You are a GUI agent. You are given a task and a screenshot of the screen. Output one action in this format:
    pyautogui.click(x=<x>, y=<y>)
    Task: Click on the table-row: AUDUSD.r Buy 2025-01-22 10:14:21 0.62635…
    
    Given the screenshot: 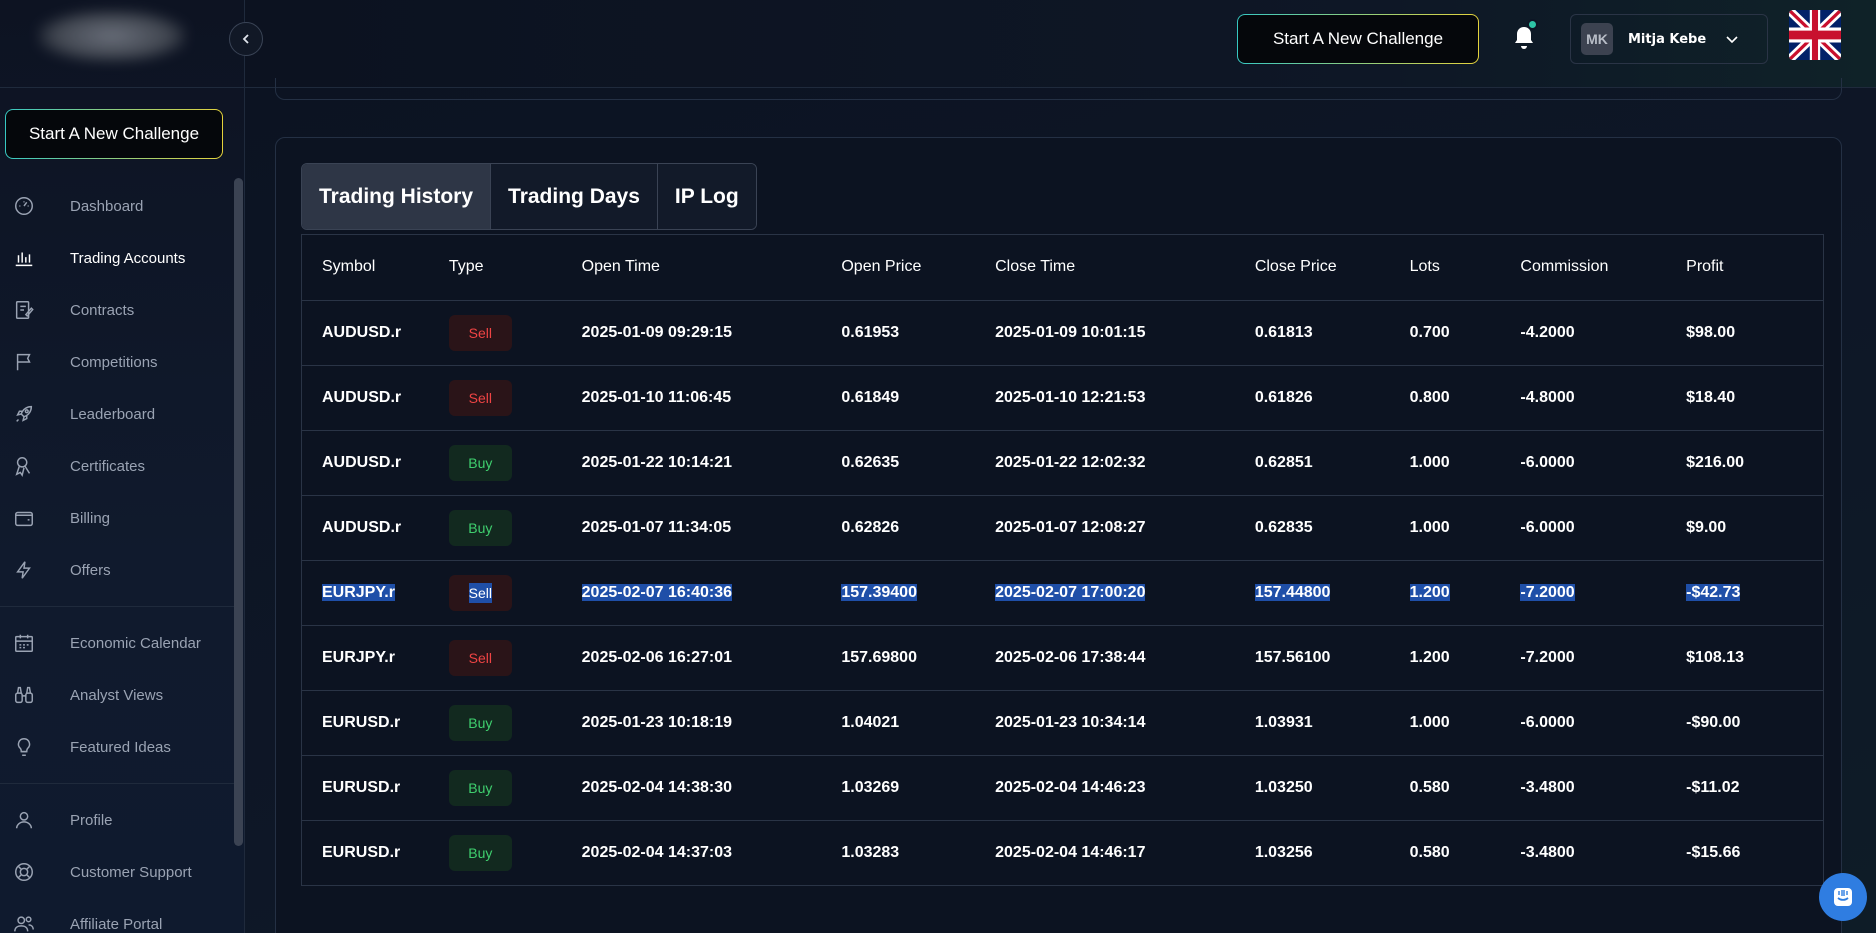 What is the action you would take?
    pyautogui.click(x=1062, y=463)
    